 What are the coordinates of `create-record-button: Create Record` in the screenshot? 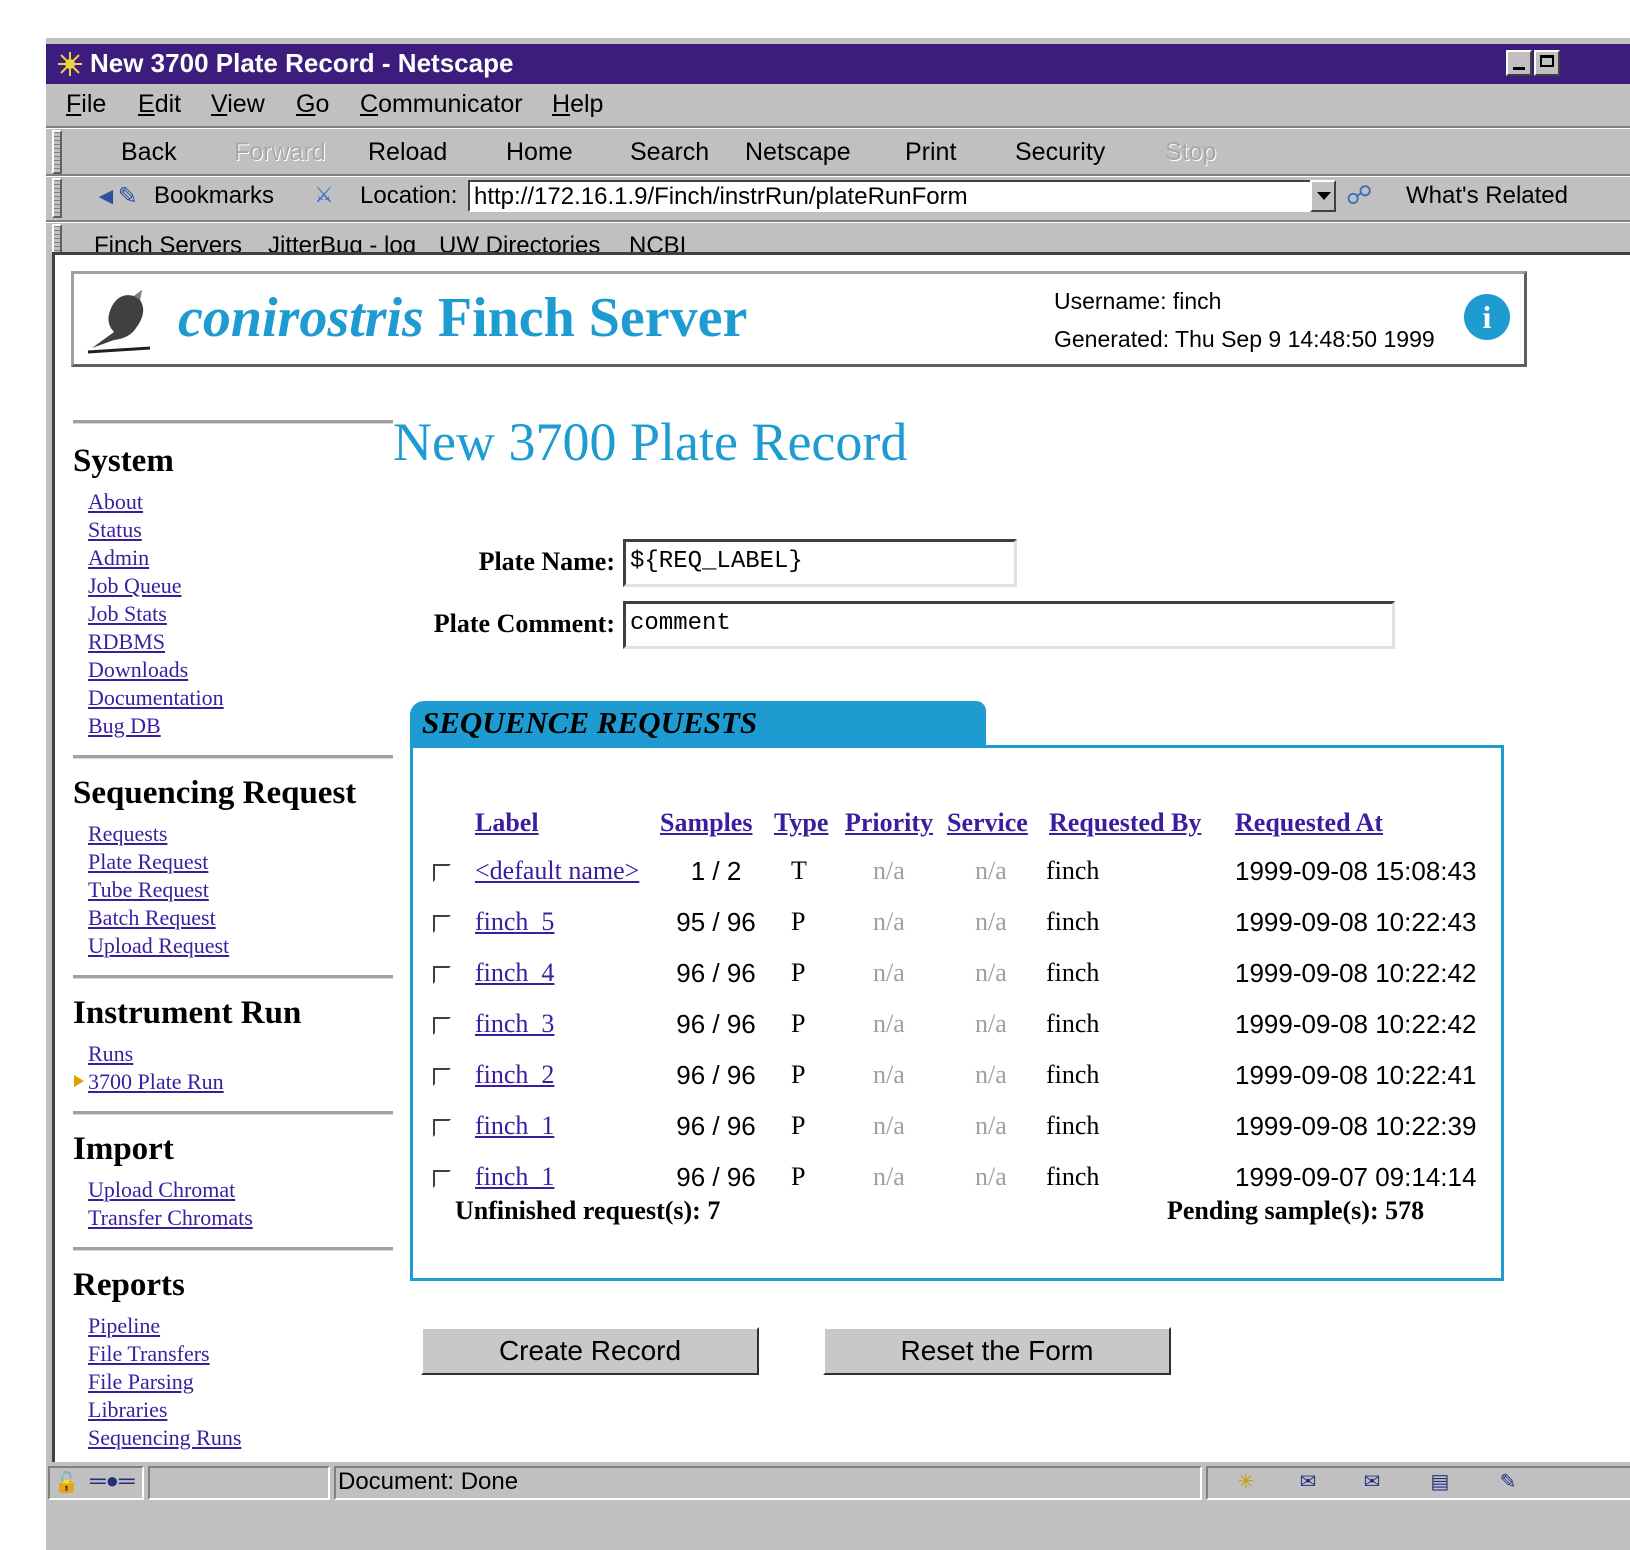 It's located at (590, 1351).